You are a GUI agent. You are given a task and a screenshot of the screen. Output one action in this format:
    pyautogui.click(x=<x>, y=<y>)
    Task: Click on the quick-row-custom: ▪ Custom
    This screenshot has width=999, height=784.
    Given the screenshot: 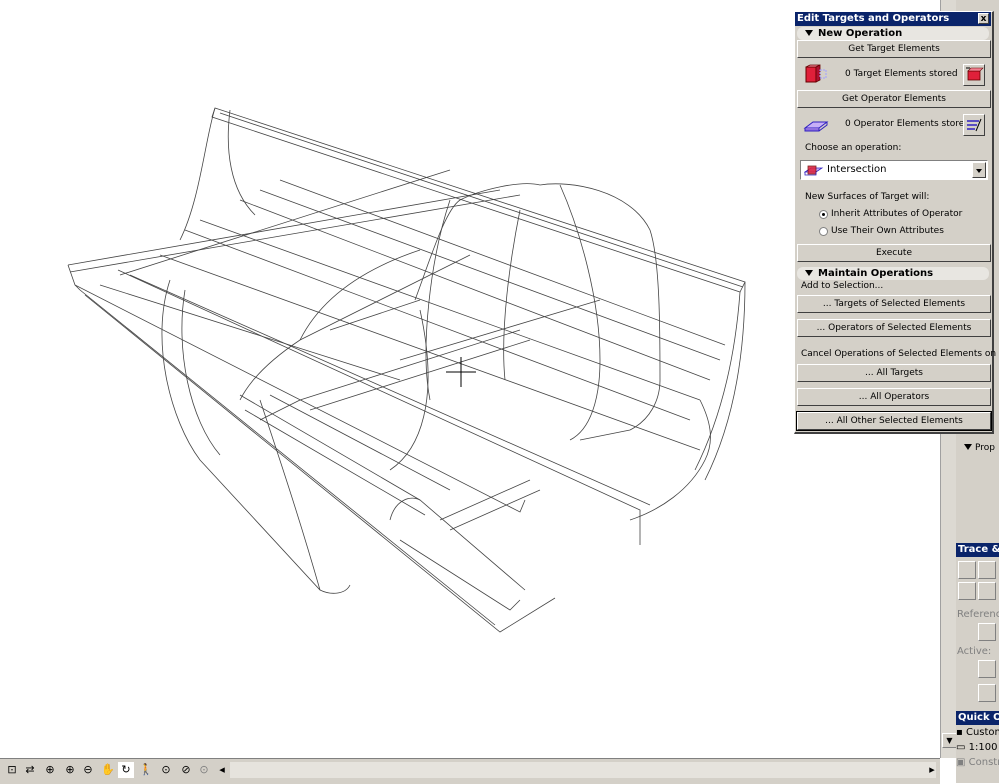 What is the action you would take?
    pyautogui.click(x=977, y=733)
    